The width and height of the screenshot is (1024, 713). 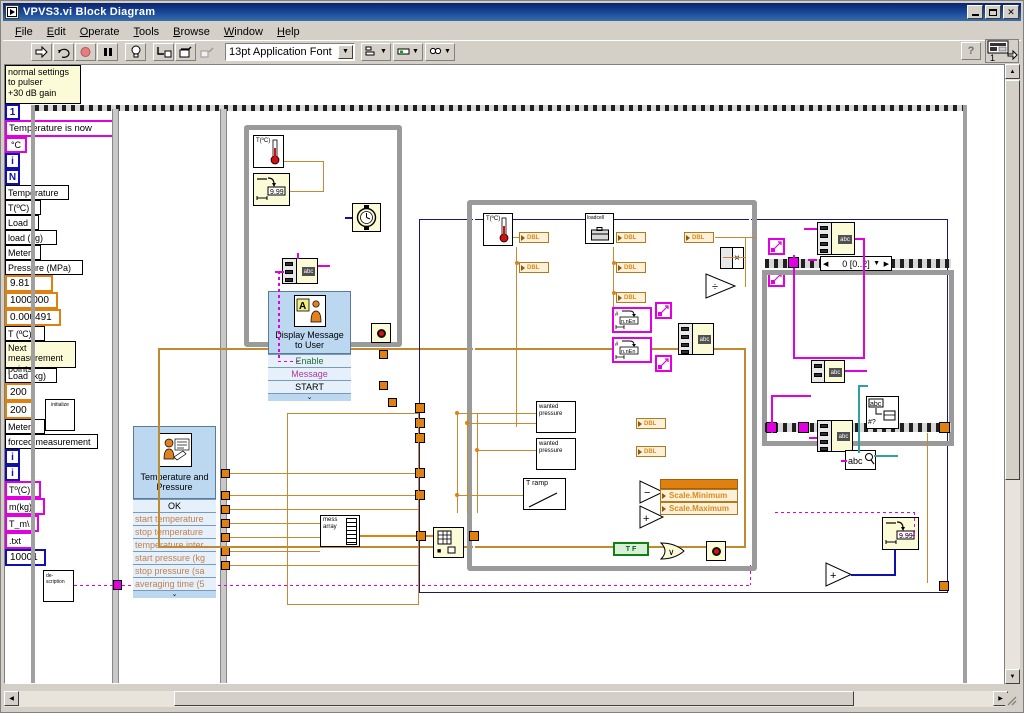 I want to click on thermometer-indicator-2: T(ºC), so click(x=498, y=229).